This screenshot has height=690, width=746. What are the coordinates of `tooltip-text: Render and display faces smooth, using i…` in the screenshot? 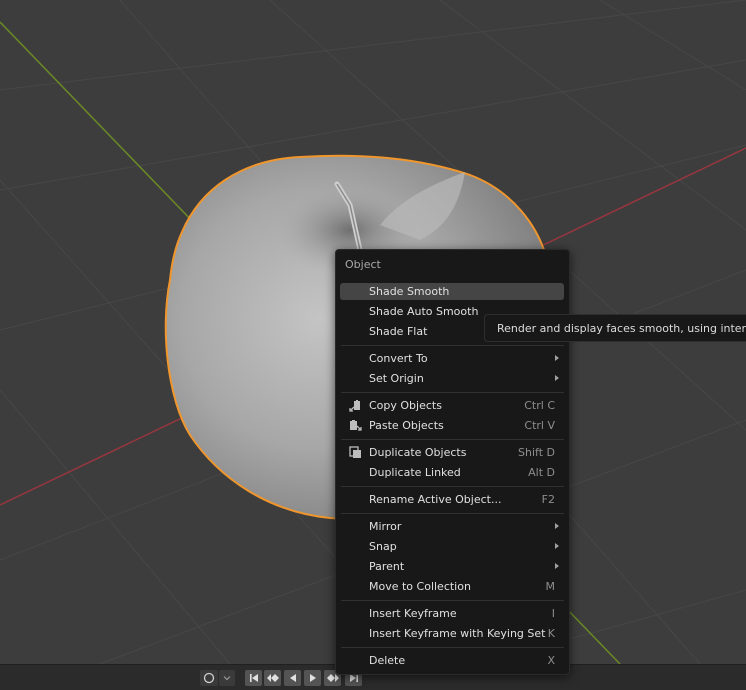 It's located at (621, 328).